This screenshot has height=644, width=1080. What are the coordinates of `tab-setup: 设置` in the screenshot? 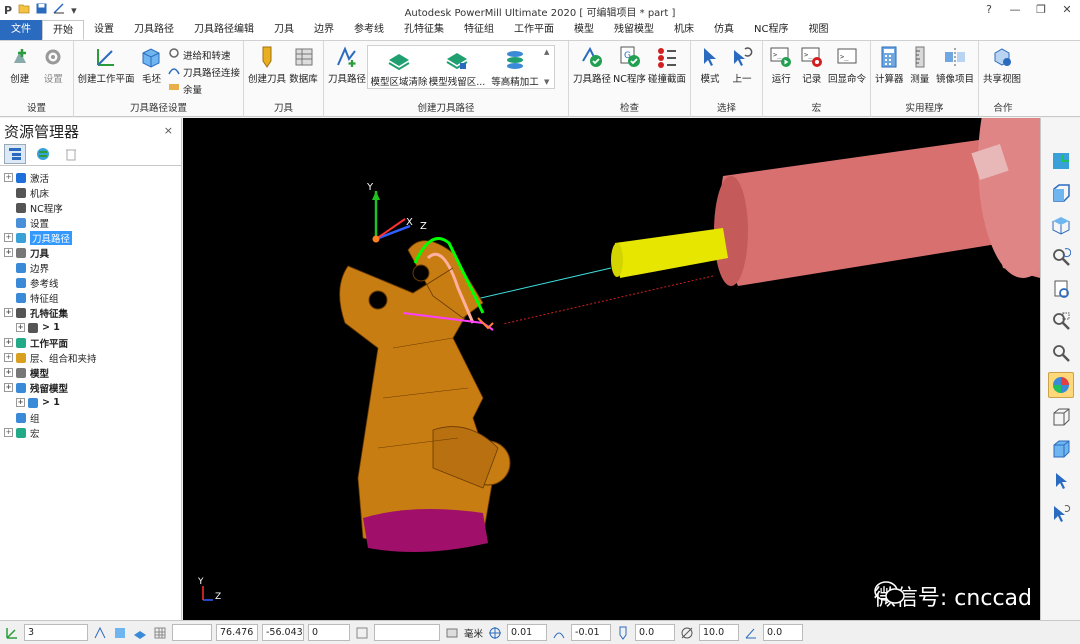 It's located at (104, 30).